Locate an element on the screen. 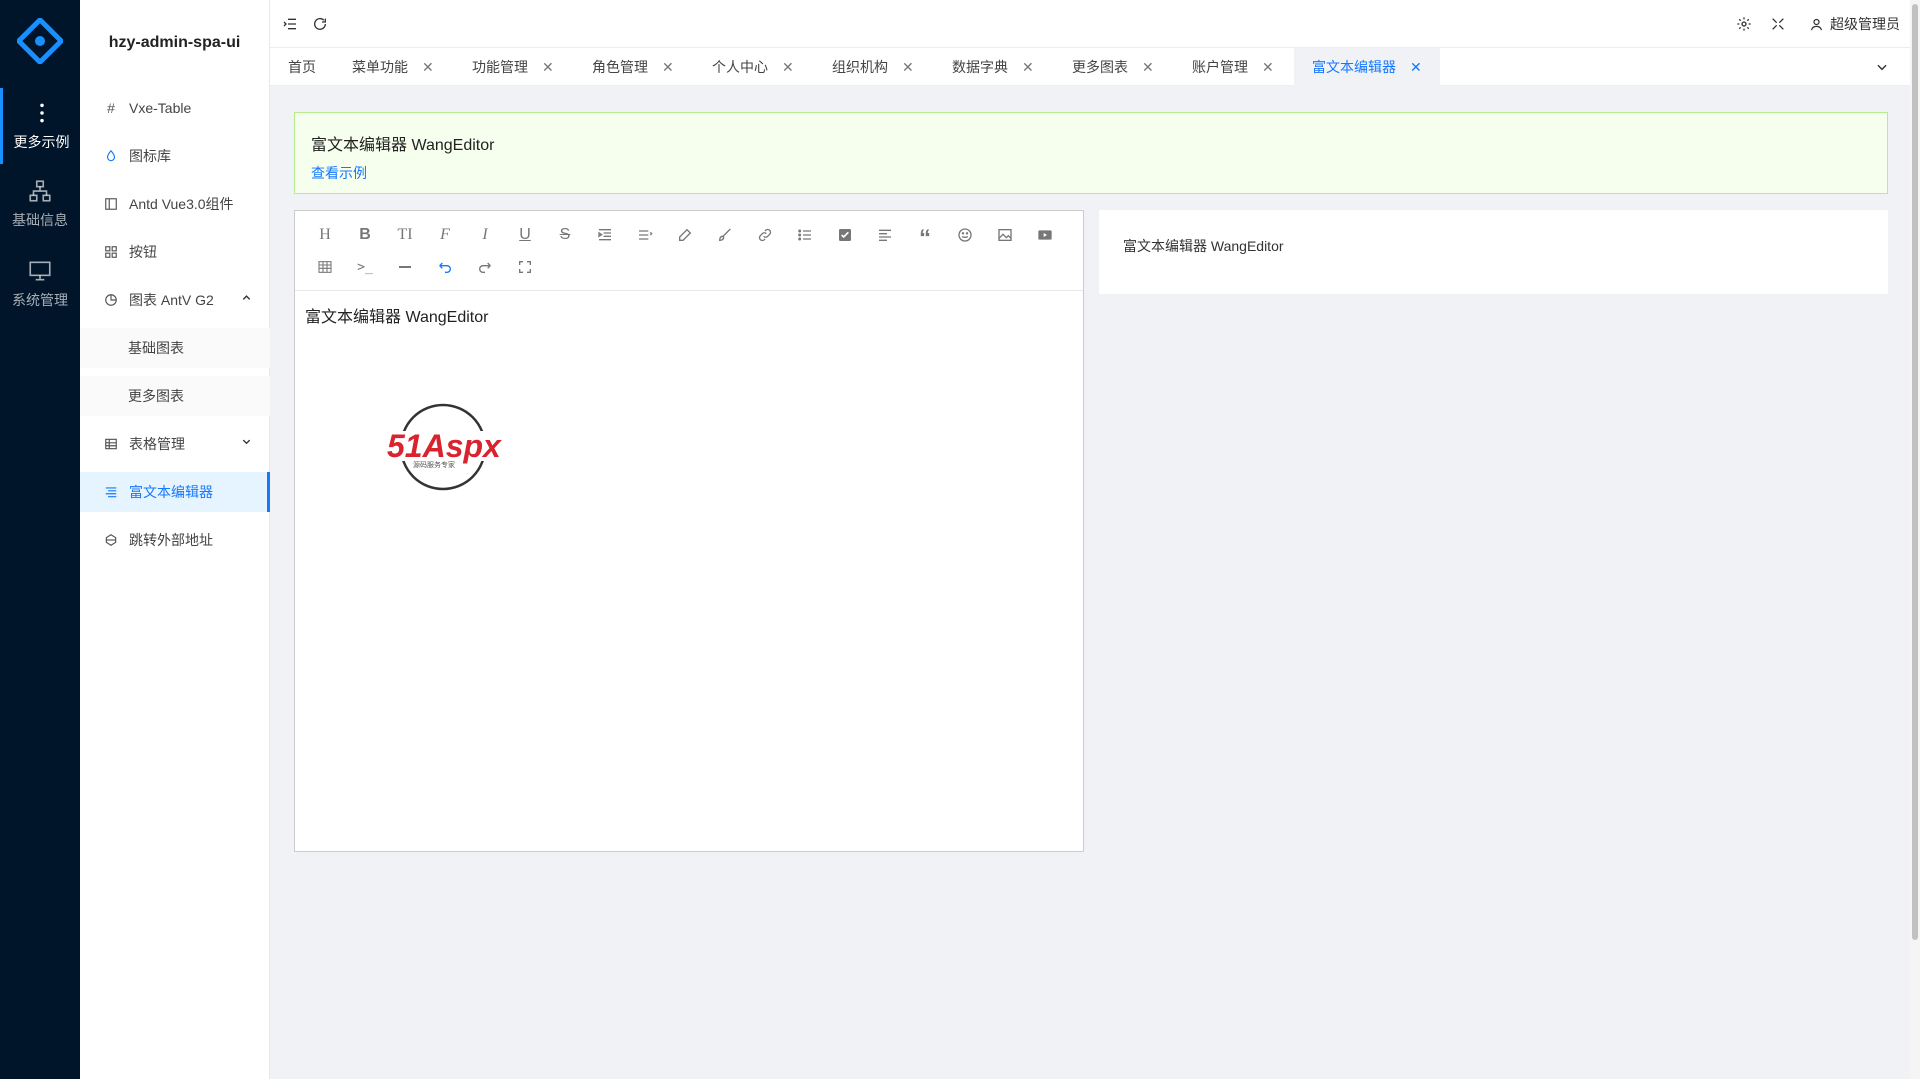 This screenshot has width=1920, height=1079. tabs-dropdown-button is located at coordinates (1882, 67).